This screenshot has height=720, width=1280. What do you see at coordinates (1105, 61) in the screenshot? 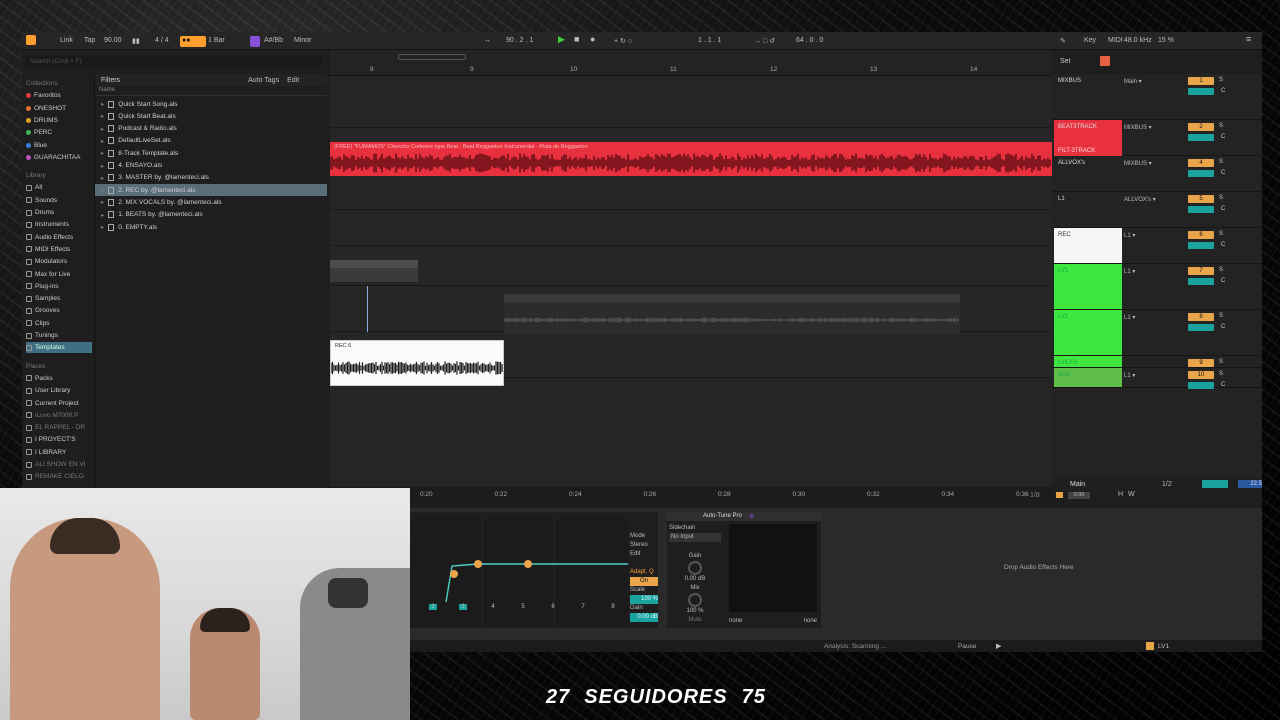
I see `record-arm-icon` at bounding box center [1105, 61].